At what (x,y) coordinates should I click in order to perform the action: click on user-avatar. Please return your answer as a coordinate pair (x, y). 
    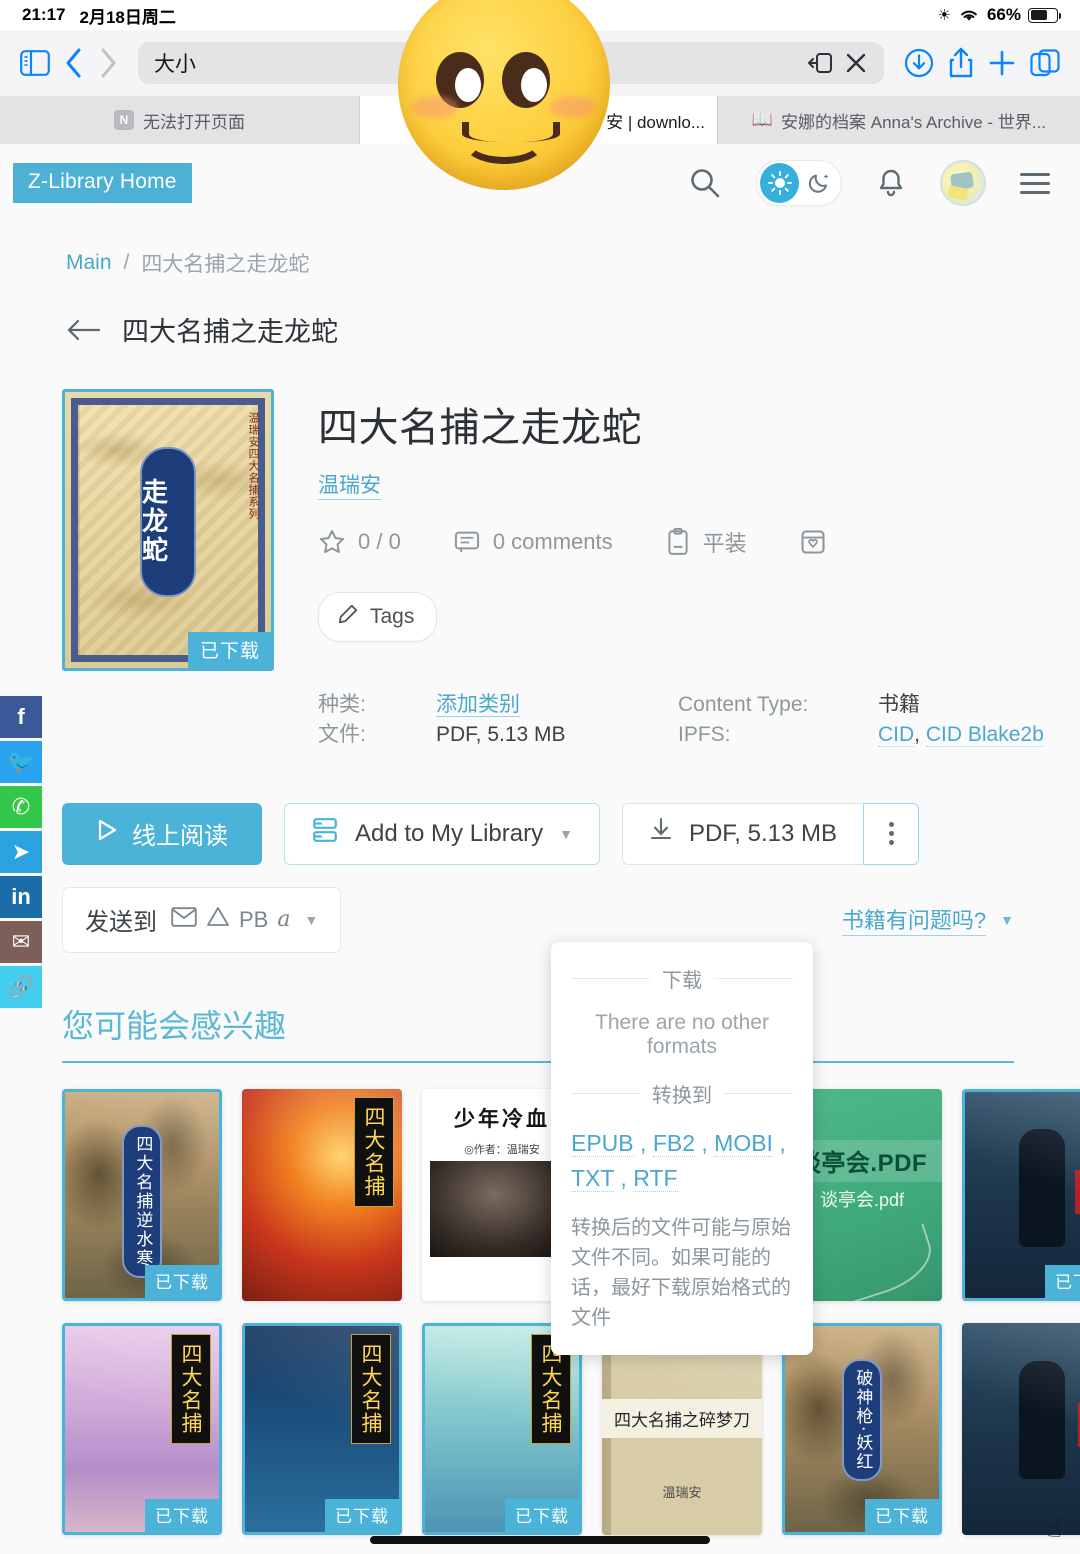
    Looking at the image, I should click on (963, 183).